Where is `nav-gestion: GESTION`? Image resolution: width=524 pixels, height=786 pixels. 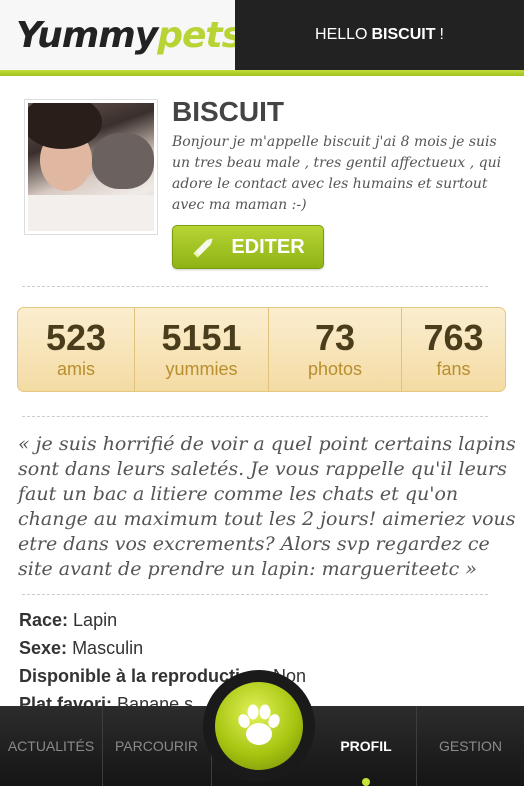
nav-gestion: GESTION is located at coordinates (470, 746).